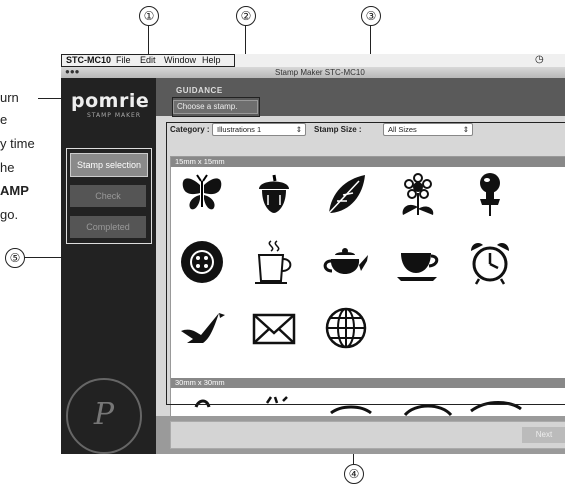 This screenshot has width=565, height=485. I want to click on left-text-line: he, so click(7, 167).